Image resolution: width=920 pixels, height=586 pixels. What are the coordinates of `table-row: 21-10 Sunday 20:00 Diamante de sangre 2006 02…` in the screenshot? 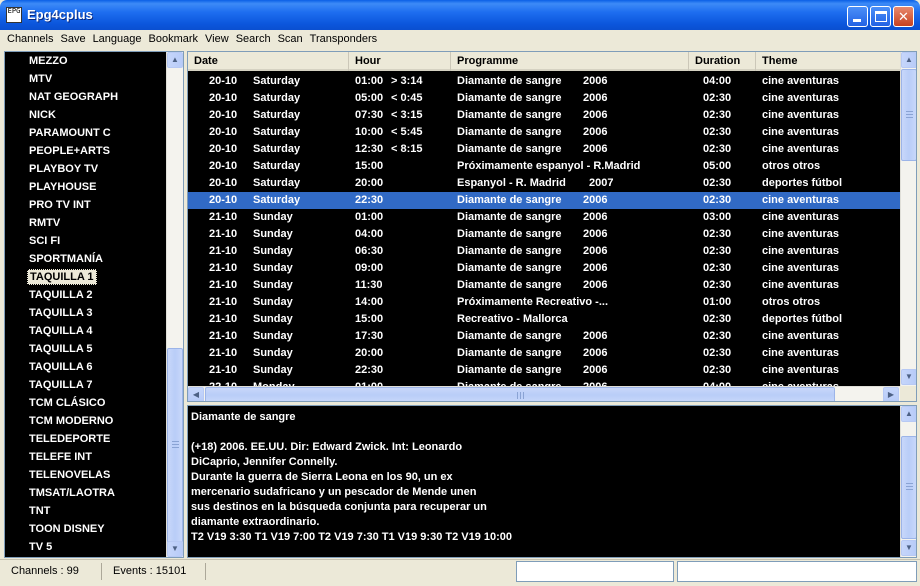 It's located at (544, 353).